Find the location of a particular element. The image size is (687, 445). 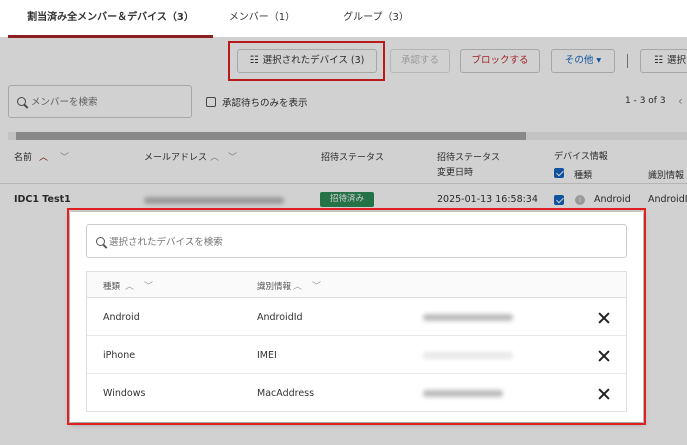

tab-members: メンバー（1） is located at coordinates (262, 19).